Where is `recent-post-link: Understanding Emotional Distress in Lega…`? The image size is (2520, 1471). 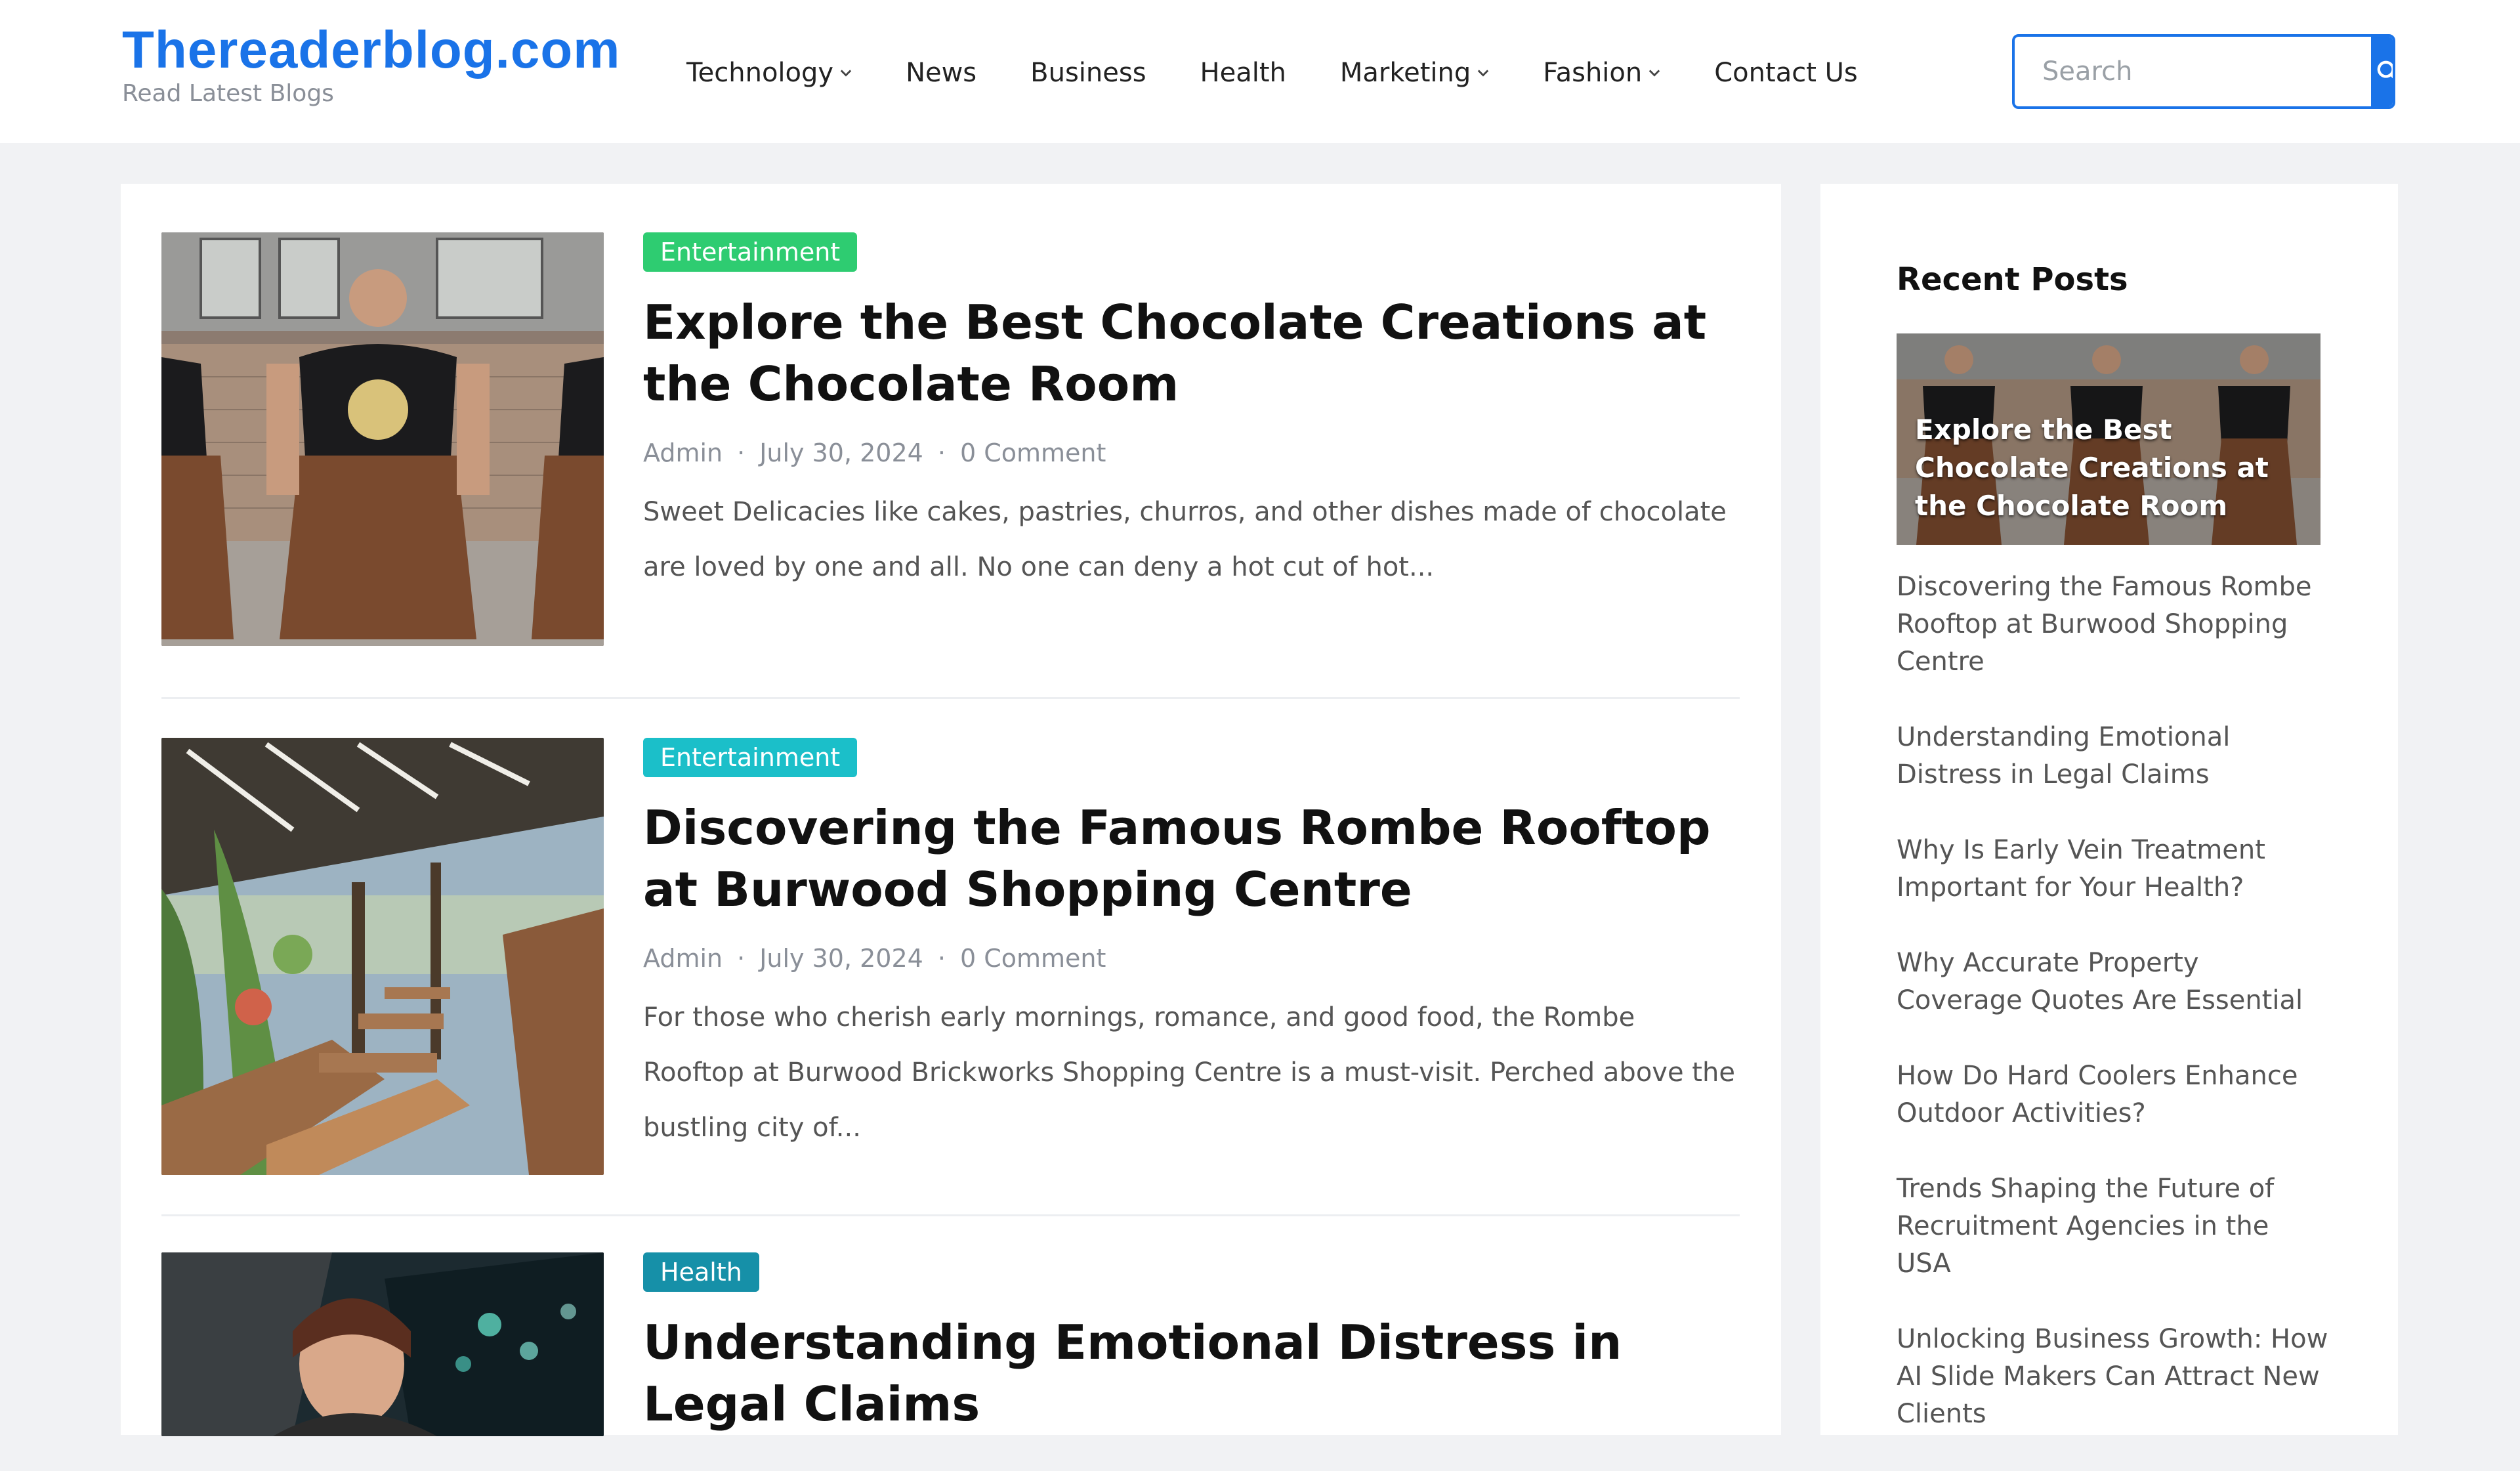 recent-post-link: Understanding Emotional Distress in Lega… is located at coordinates (2113, 756).